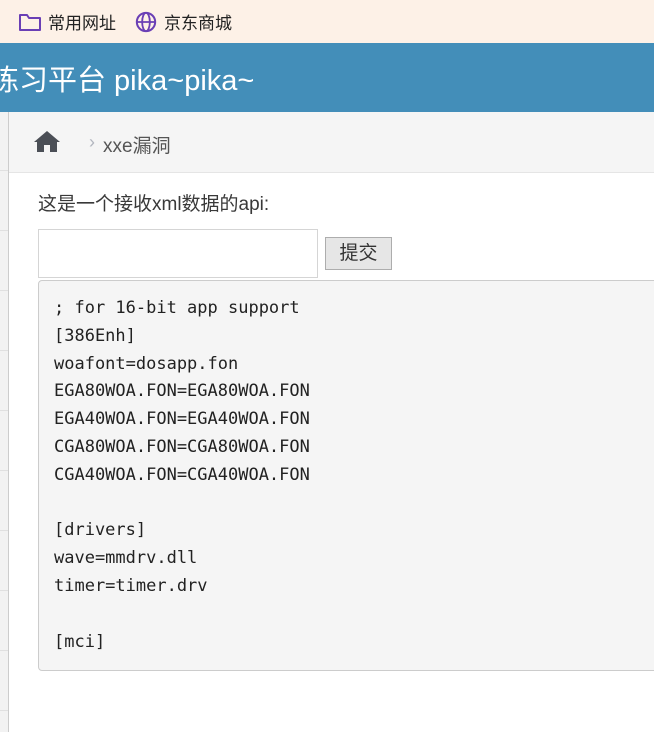 The width and height of the screenshot is (654, 732). Describe the element at coordinates (47, 141) in the screenshot. I see `home-icon` at that location.